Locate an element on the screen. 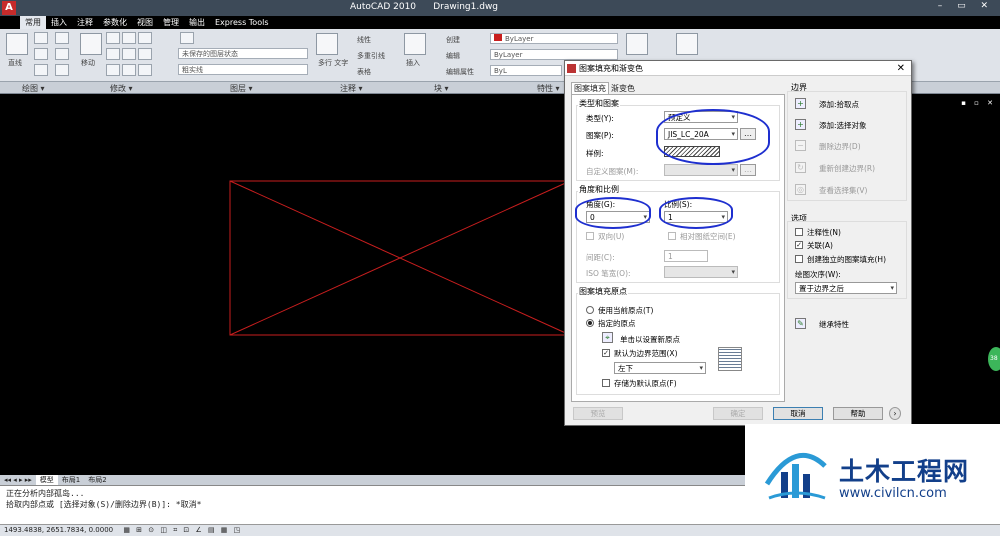 This screenshot has width=1000, height=536. edit-block-label: 编辑 is located at coordinates (453, 56).